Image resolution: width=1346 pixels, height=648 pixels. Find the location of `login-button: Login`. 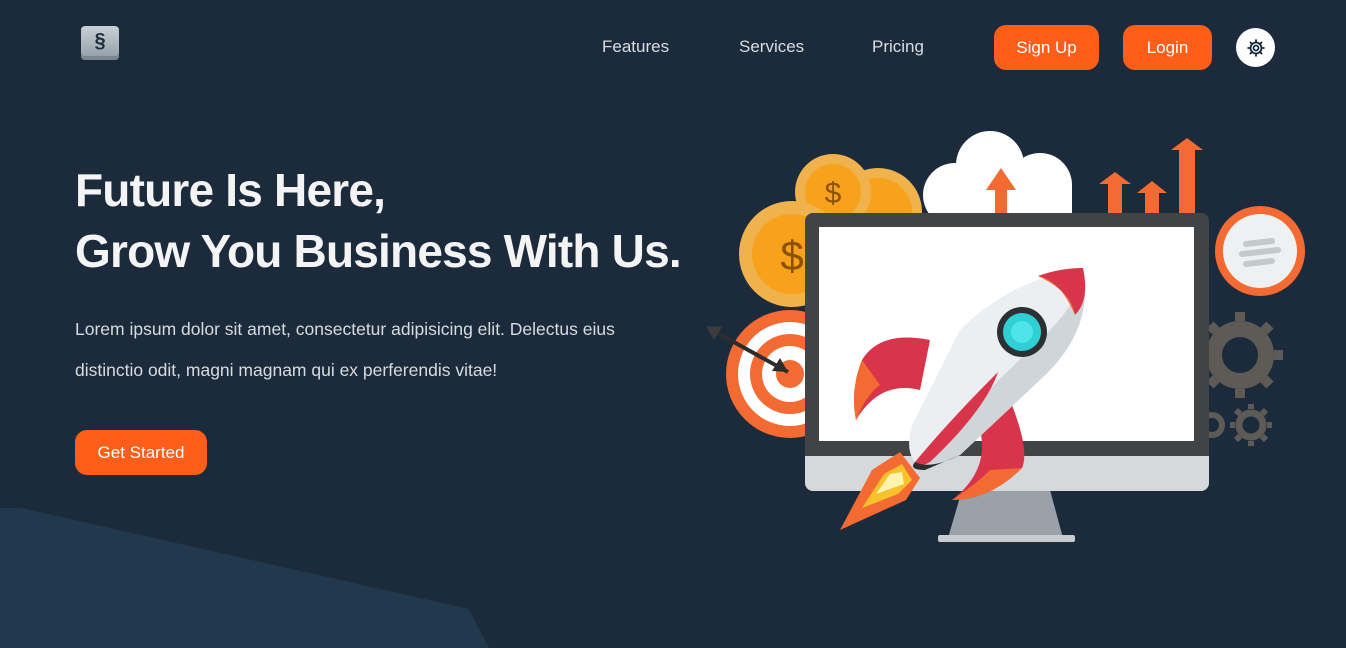

login-button: Login is located at coordinates (1167, 47).